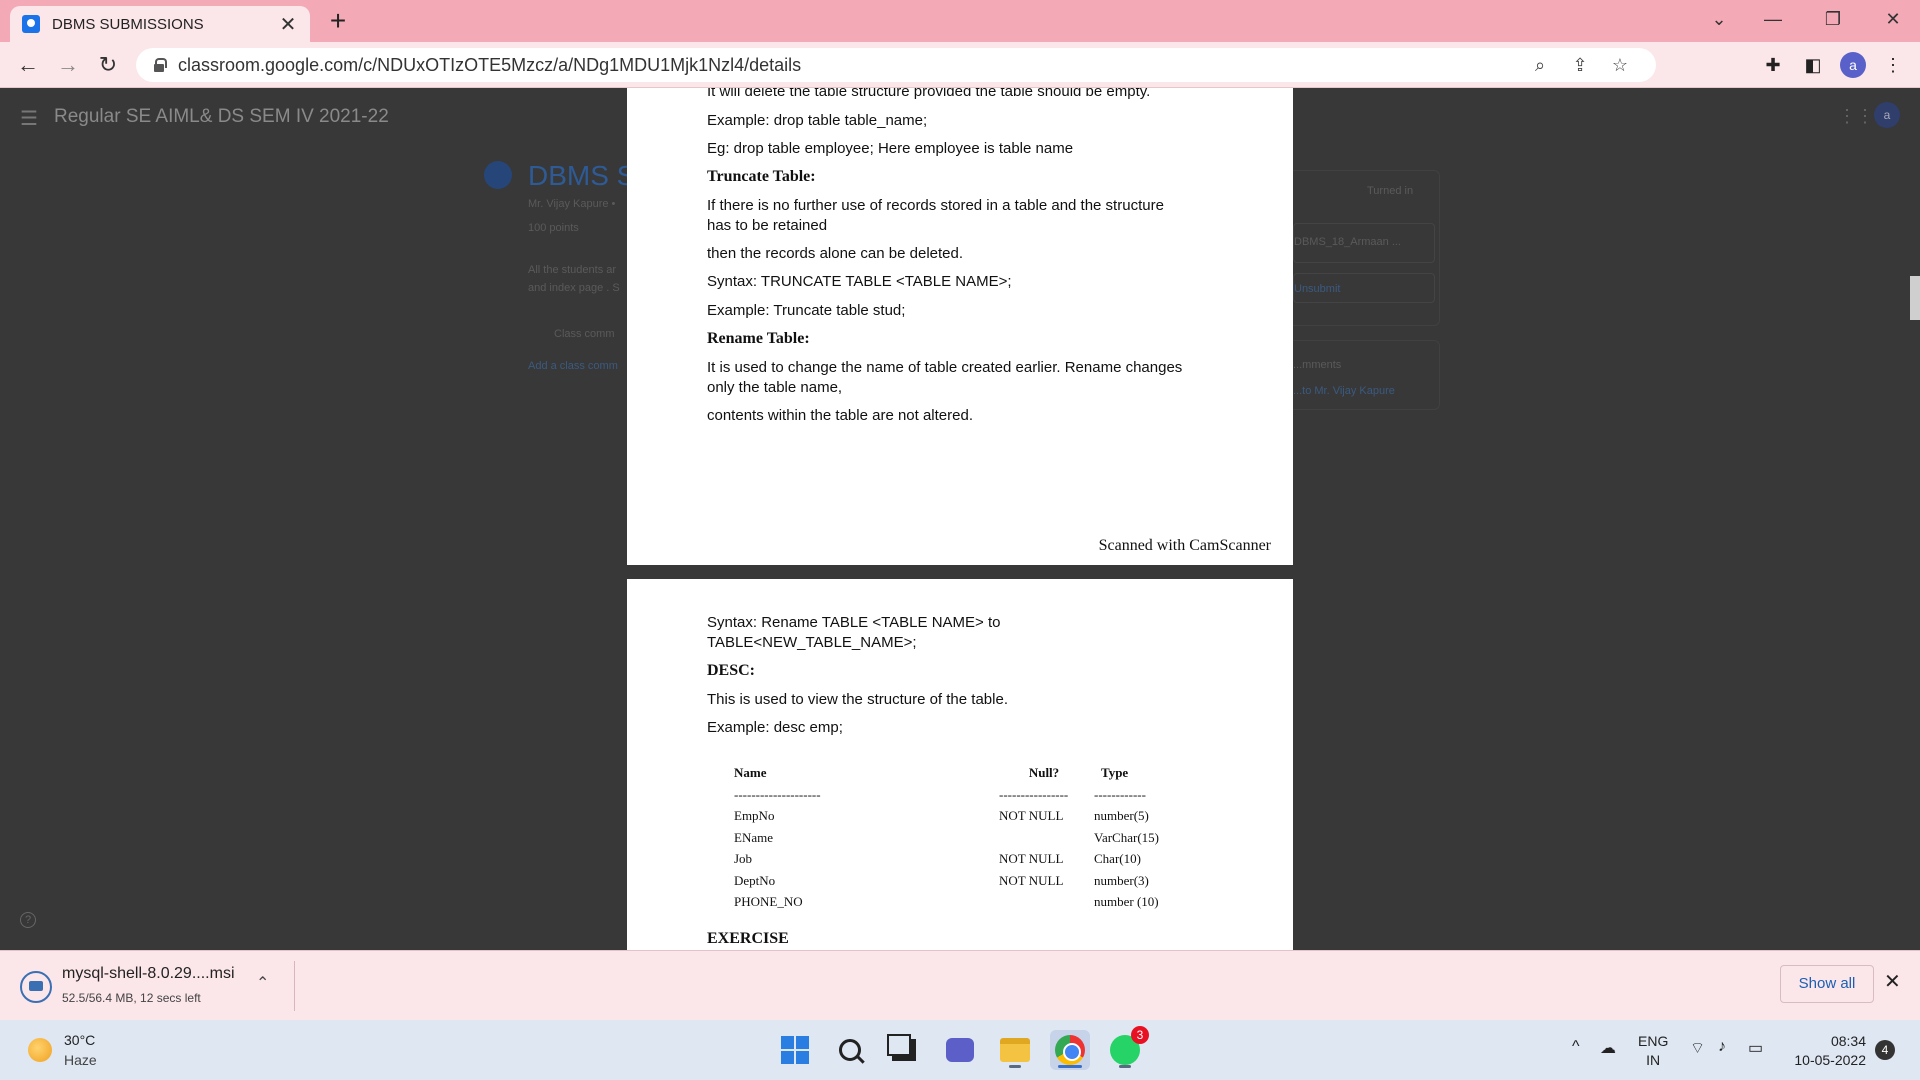 Image resolution: width=1920 pixels, height=1080 pixels. What do you see at coordinates (79, 1040) in the screenshot?
I see `weather-temperature: 30°C` at bounding box center [79, 1040].